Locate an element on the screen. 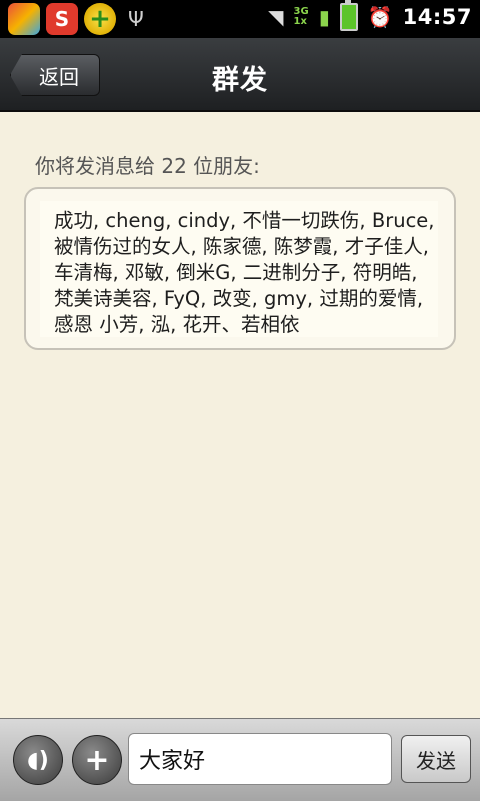 The height and width of the screenshot is (801, 480). notification-icons: S + Ψ is located at coordinates (76, 19).